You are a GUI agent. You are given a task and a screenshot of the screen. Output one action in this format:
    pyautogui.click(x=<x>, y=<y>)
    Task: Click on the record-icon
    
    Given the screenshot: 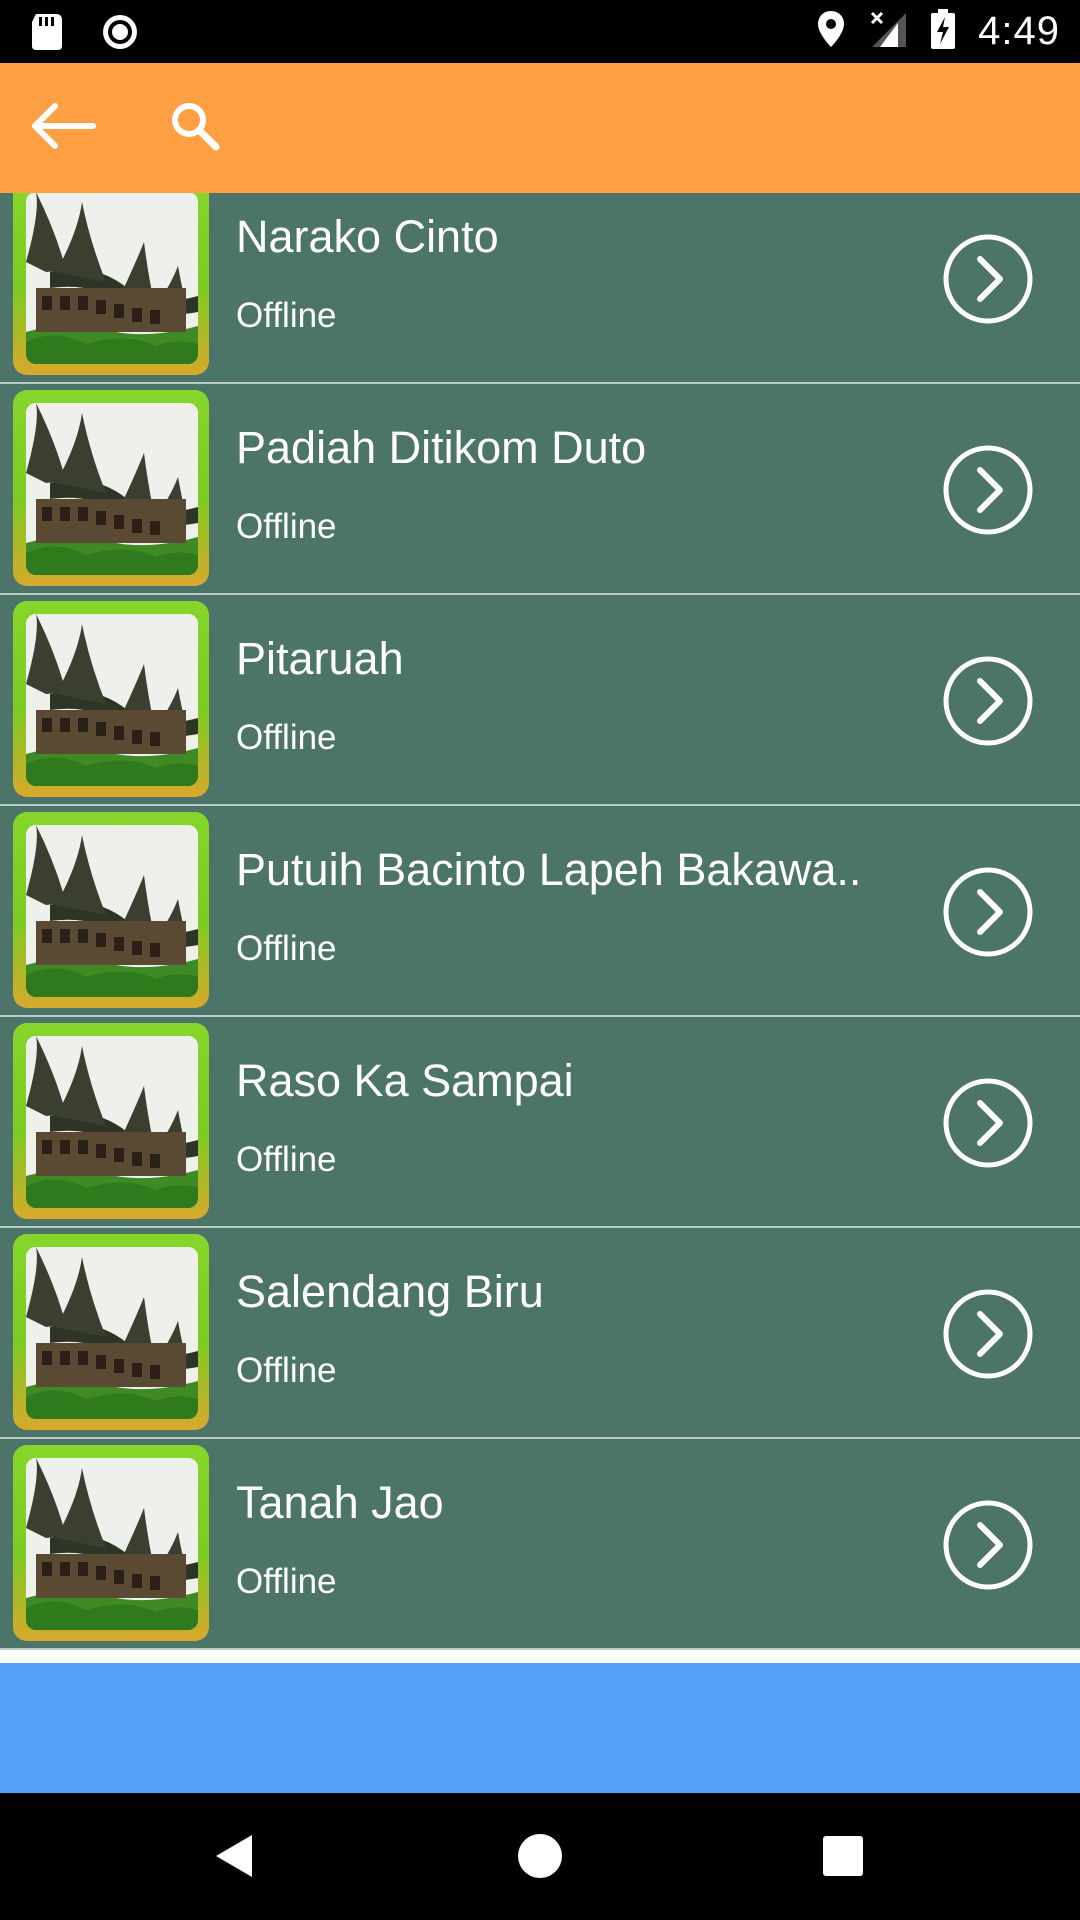 What is the action you would take?
    pyautogui.click(x=120, y=34)
    